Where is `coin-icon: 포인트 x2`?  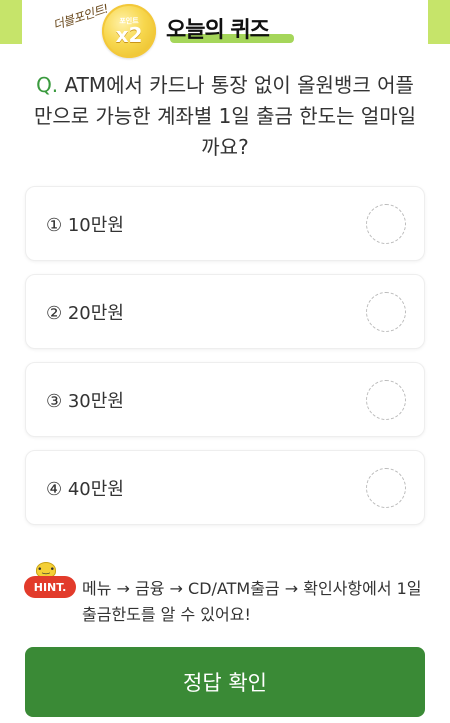
coin-icon: 포인트 x2 is located at coordinates (129, 31).